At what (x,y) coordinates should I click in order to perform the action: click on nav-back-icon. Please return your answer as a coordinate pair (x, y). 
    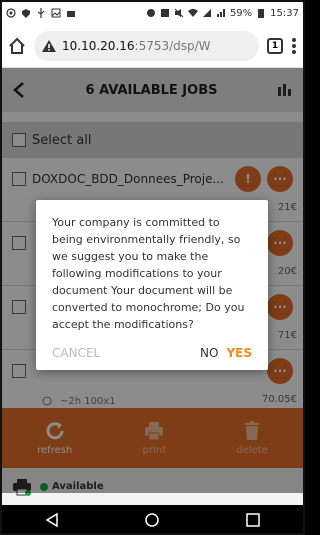
    Looking at the image, I should click on (52, 520).